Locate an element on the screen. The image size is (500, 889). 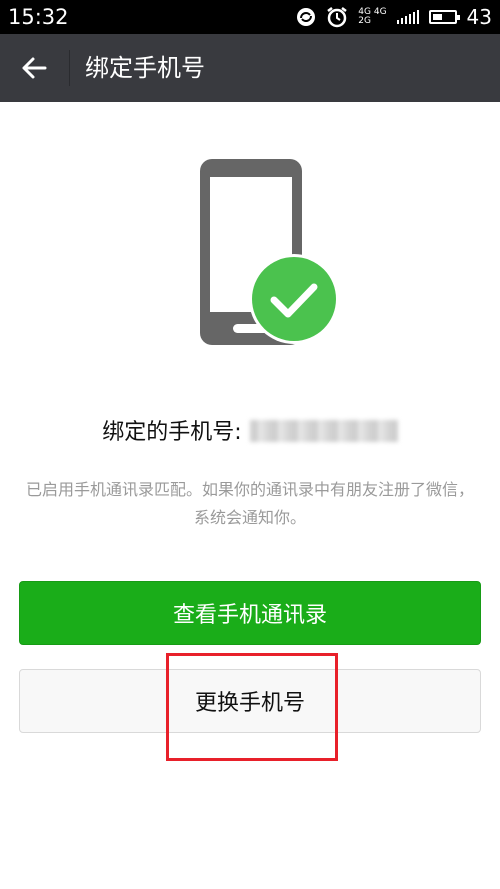
status-time: 15:32 is located at coordinates (38, 17).